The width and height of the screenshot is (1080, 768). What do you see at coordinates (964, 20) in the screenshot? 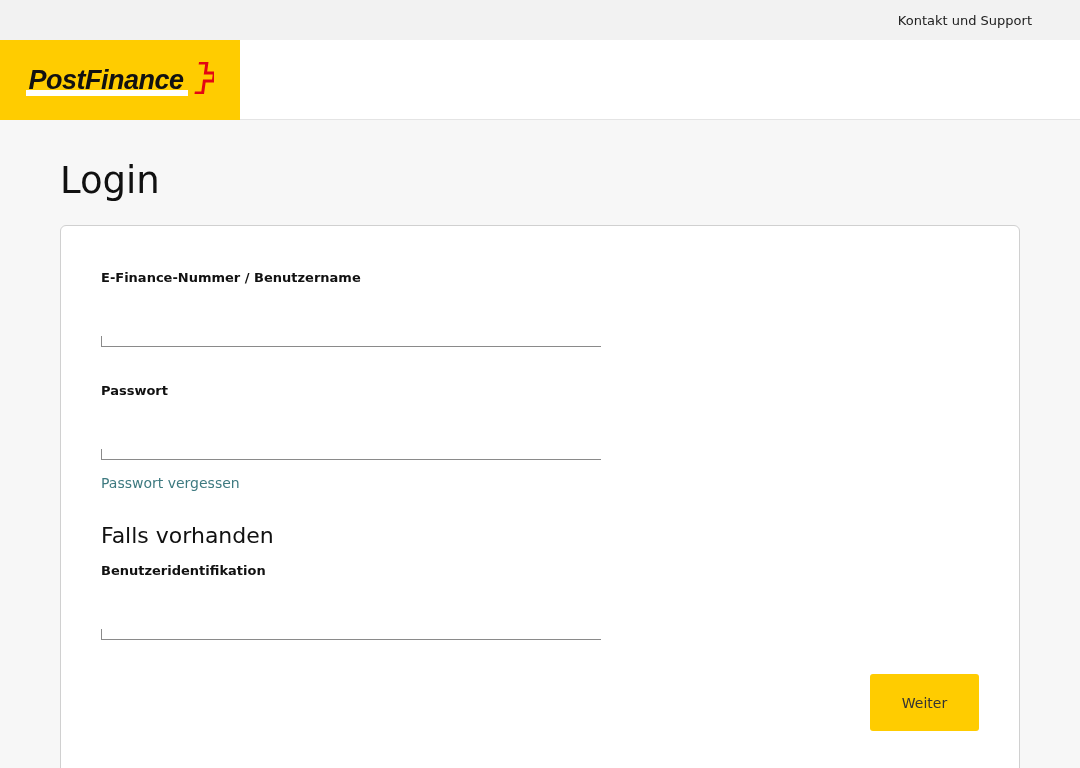
I see `contact-support-link: Kontakt und Support` at bounding box center [964, 20].